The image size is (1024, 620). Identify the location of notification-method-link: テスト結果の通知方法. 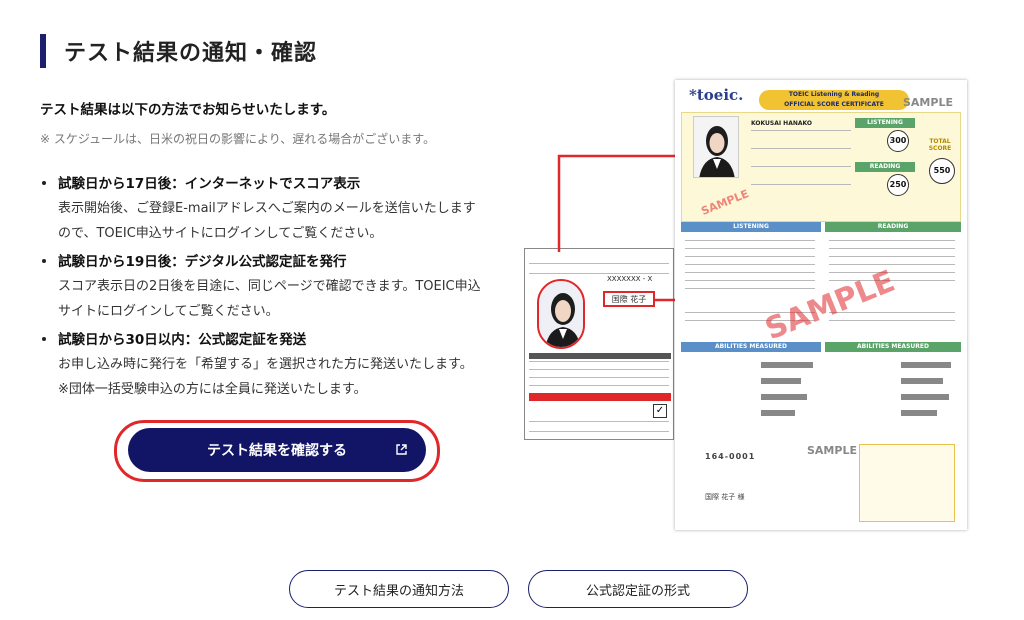
(399, 589).